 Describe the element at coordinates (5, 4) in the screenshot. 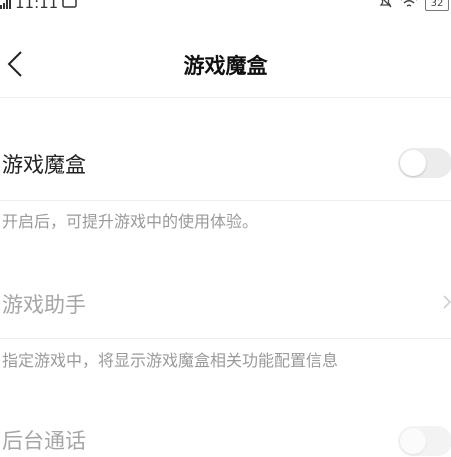

I see `signal-icon` at that location.